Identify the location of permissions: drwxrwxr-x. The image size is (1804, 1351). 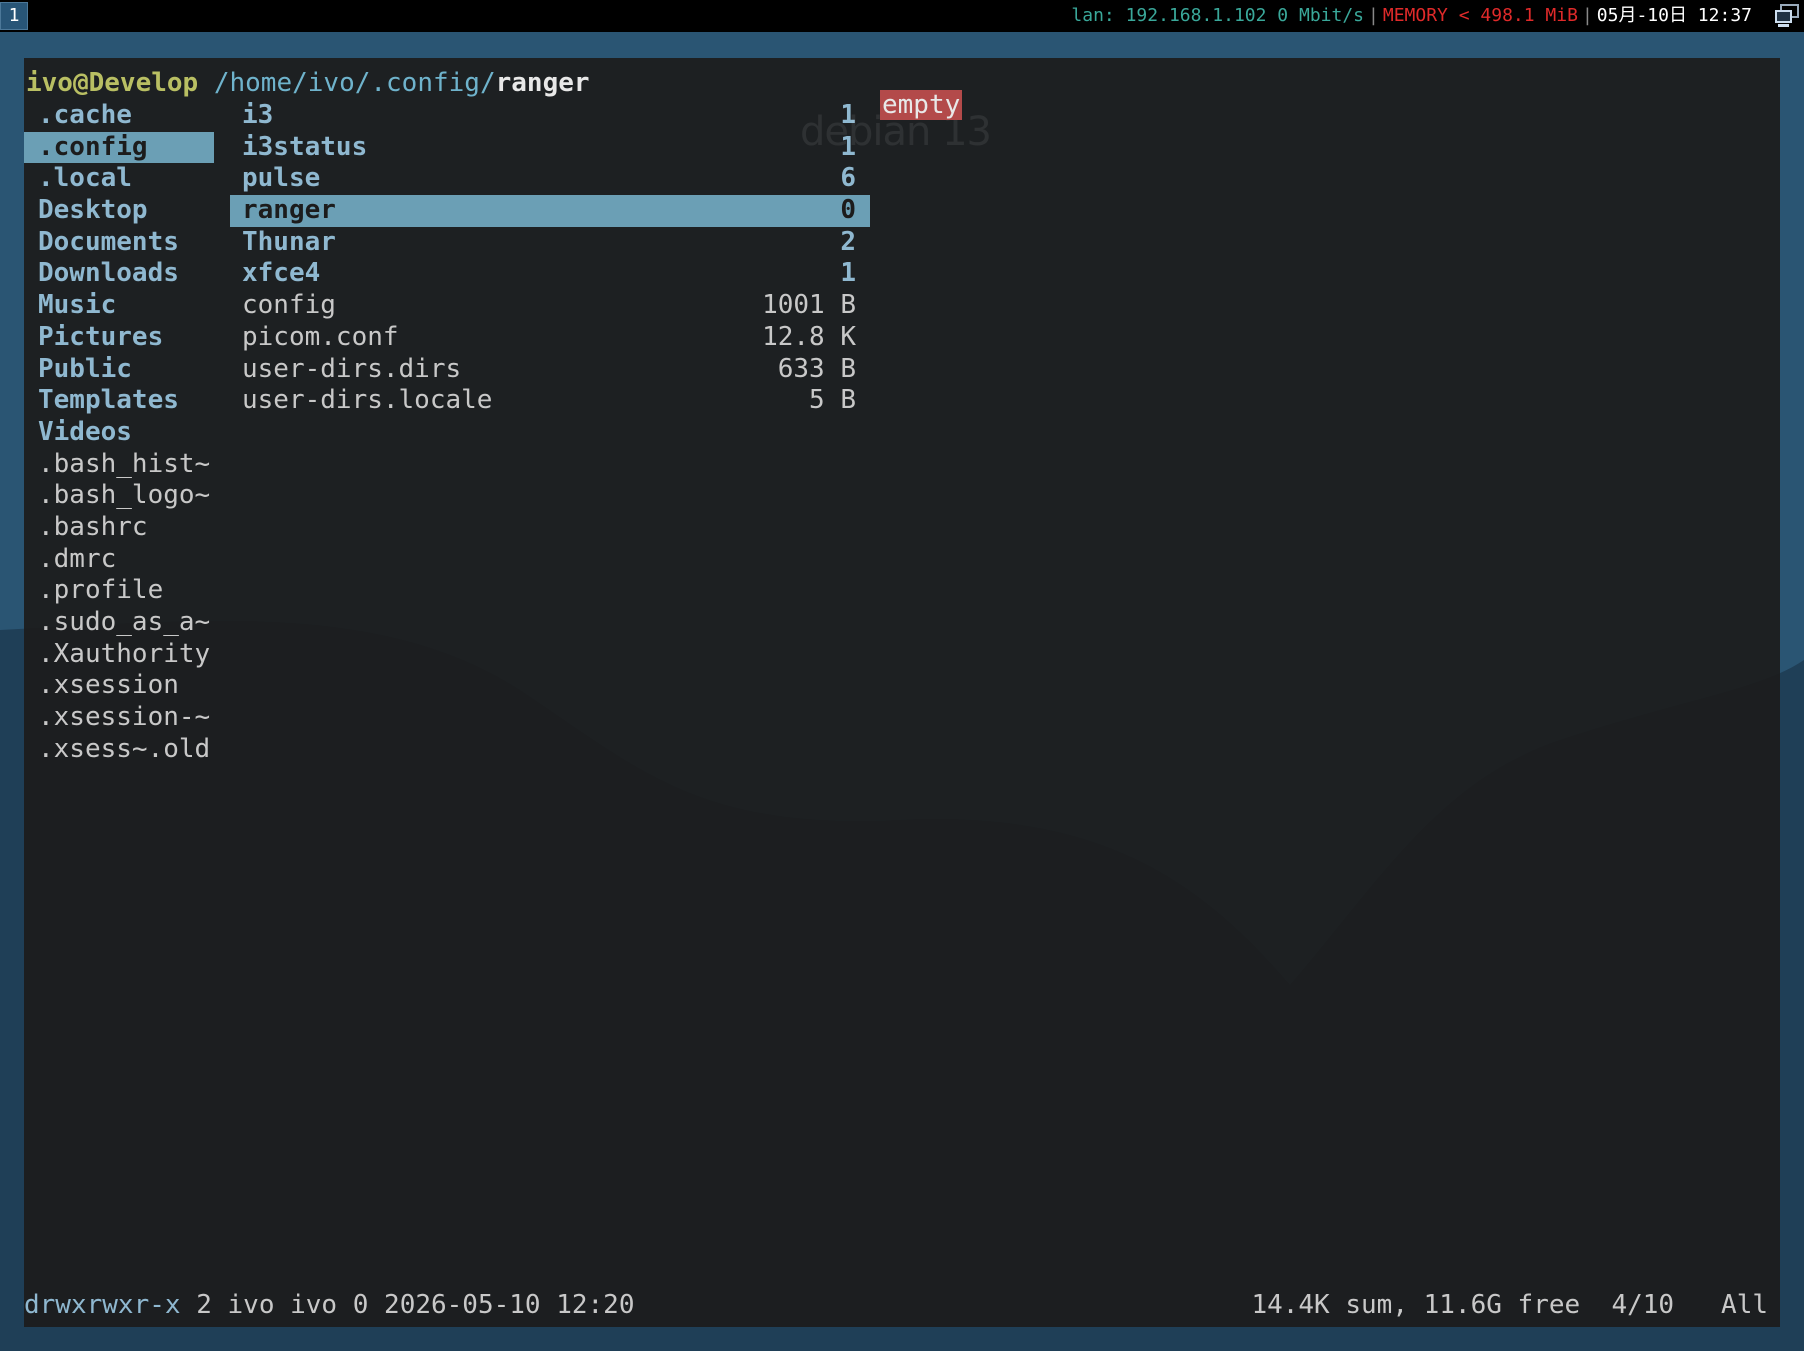
(102, 1305).